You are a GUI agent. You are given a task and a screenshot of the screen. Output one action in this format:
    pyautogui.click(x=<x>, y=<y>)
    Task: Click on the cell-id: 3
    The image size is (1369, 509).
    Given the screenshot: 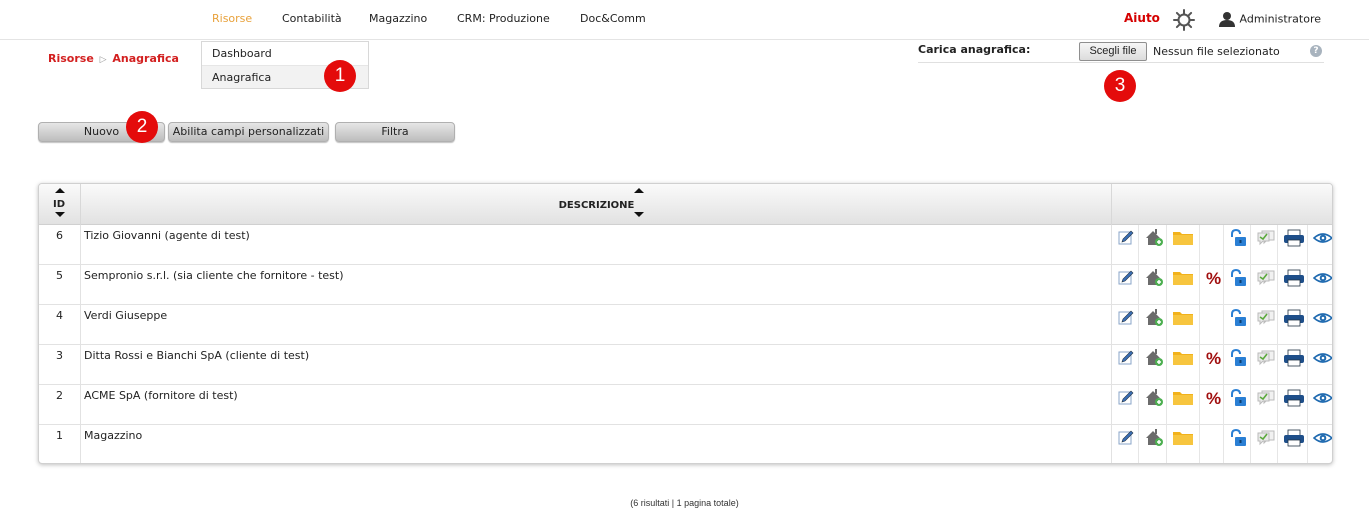 What is the action you would take?
    pyautogui.click(x=60, y=365)
    